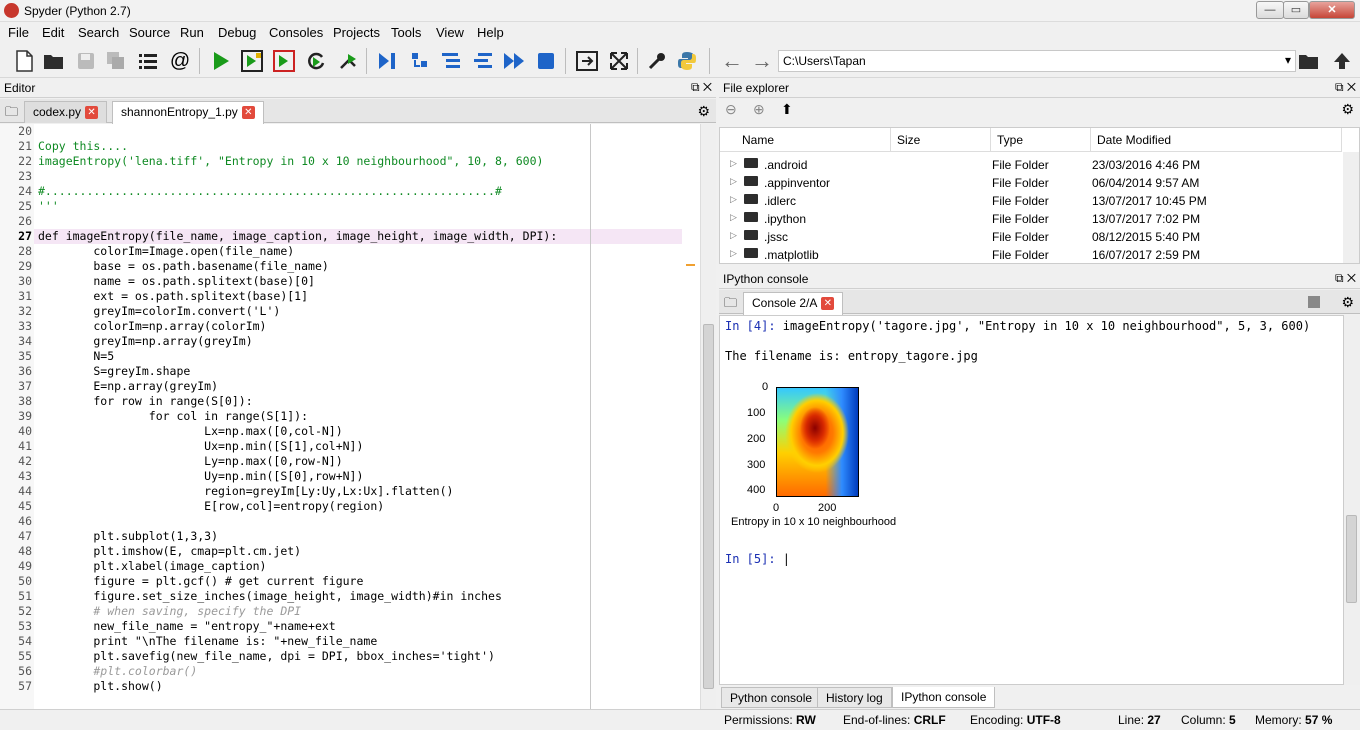  Describe the element at coordinates (1351, 207) in the screenshot. I see `file-table-scrollbar` at that location.